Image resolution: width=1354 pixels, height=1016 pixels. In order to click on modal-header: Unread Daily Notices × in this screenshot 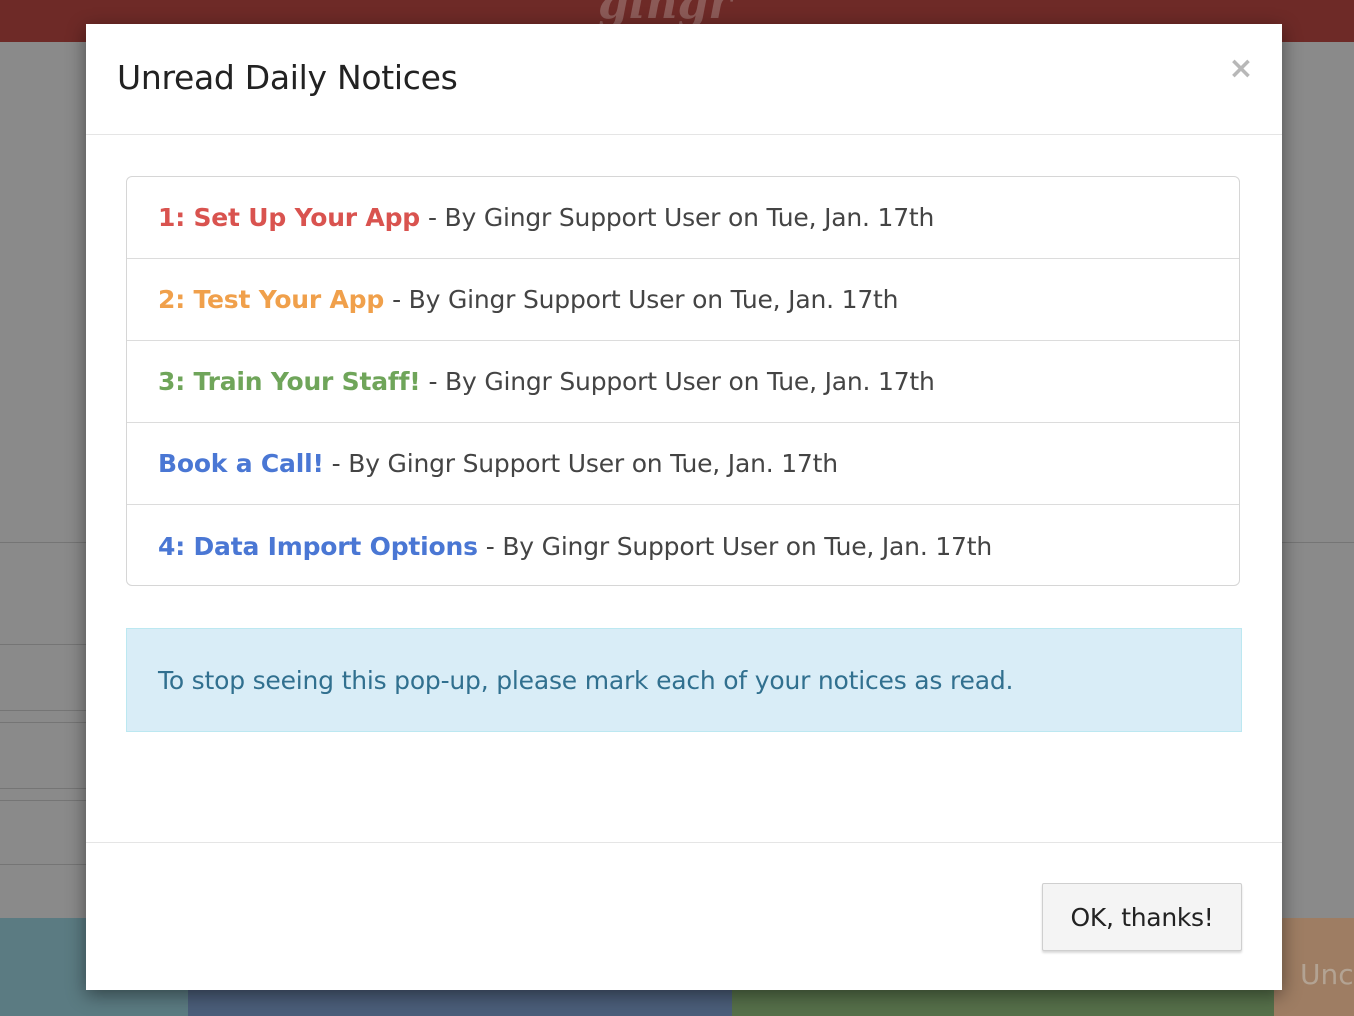, I will do `click(684, 79)`.